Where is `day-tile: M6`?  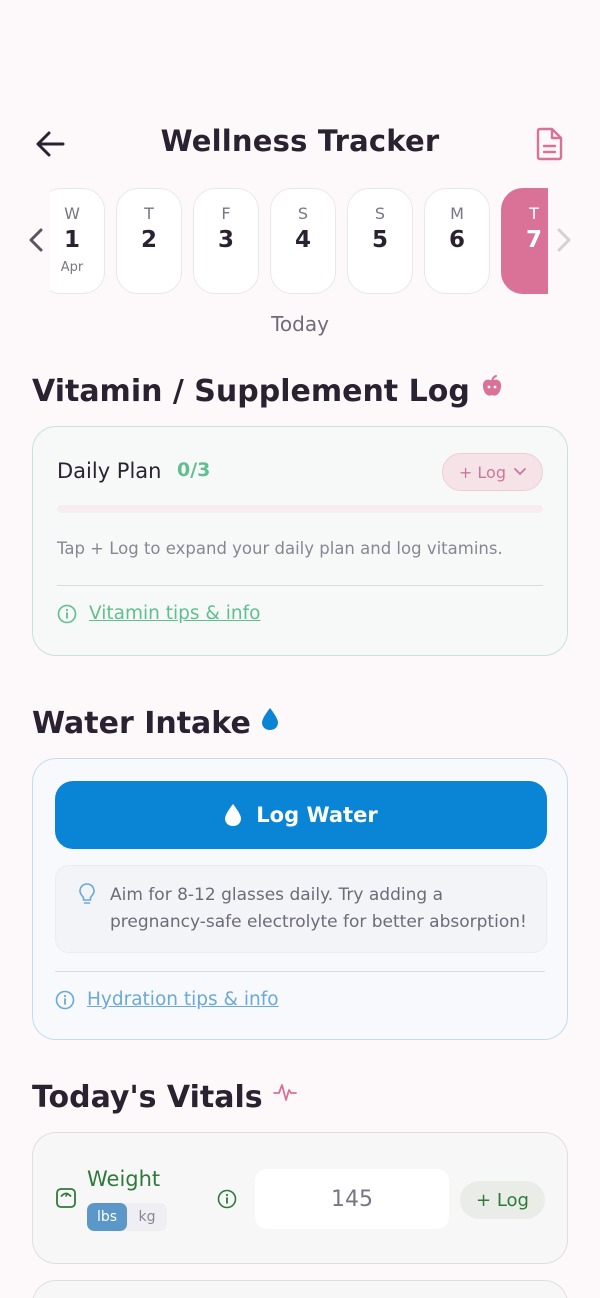
day-tile: M6 is located at coordinates (457, 241).